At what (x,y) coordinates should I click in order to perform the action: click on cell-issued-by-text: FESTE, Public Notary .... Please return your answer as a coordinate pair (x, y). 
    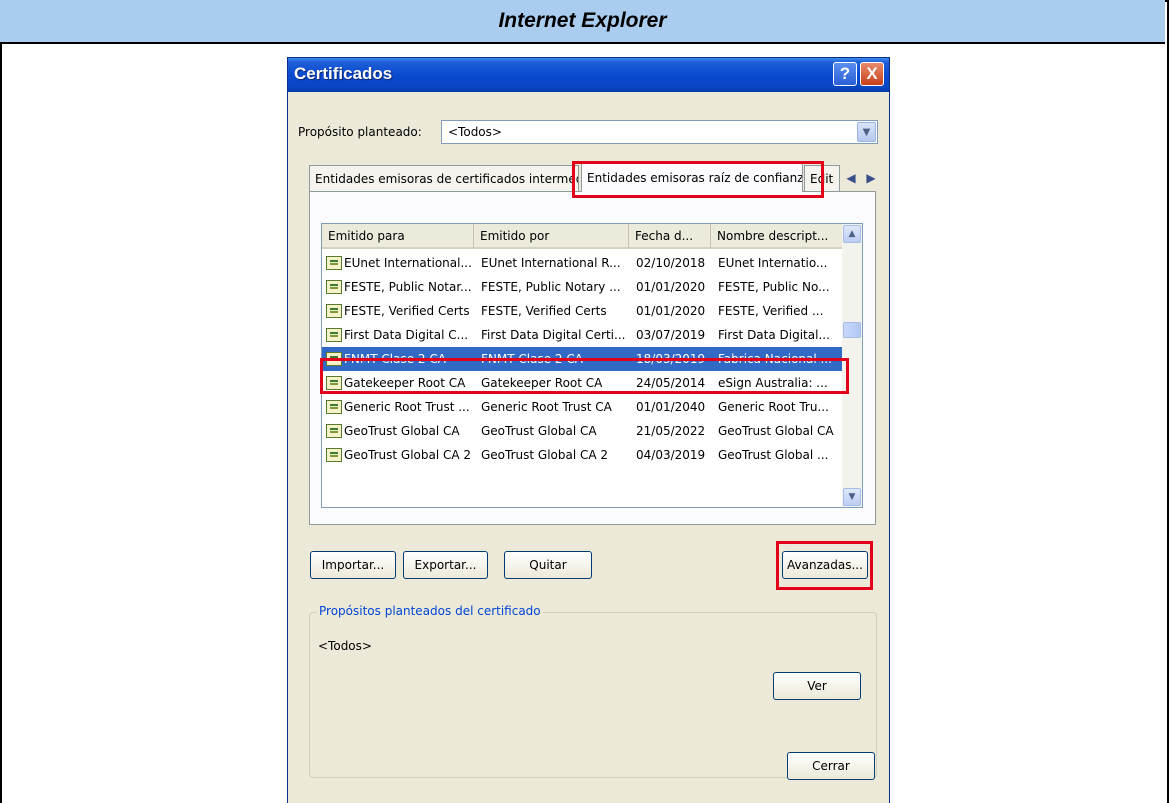
    Looking at the image, I should click on (551, 287).